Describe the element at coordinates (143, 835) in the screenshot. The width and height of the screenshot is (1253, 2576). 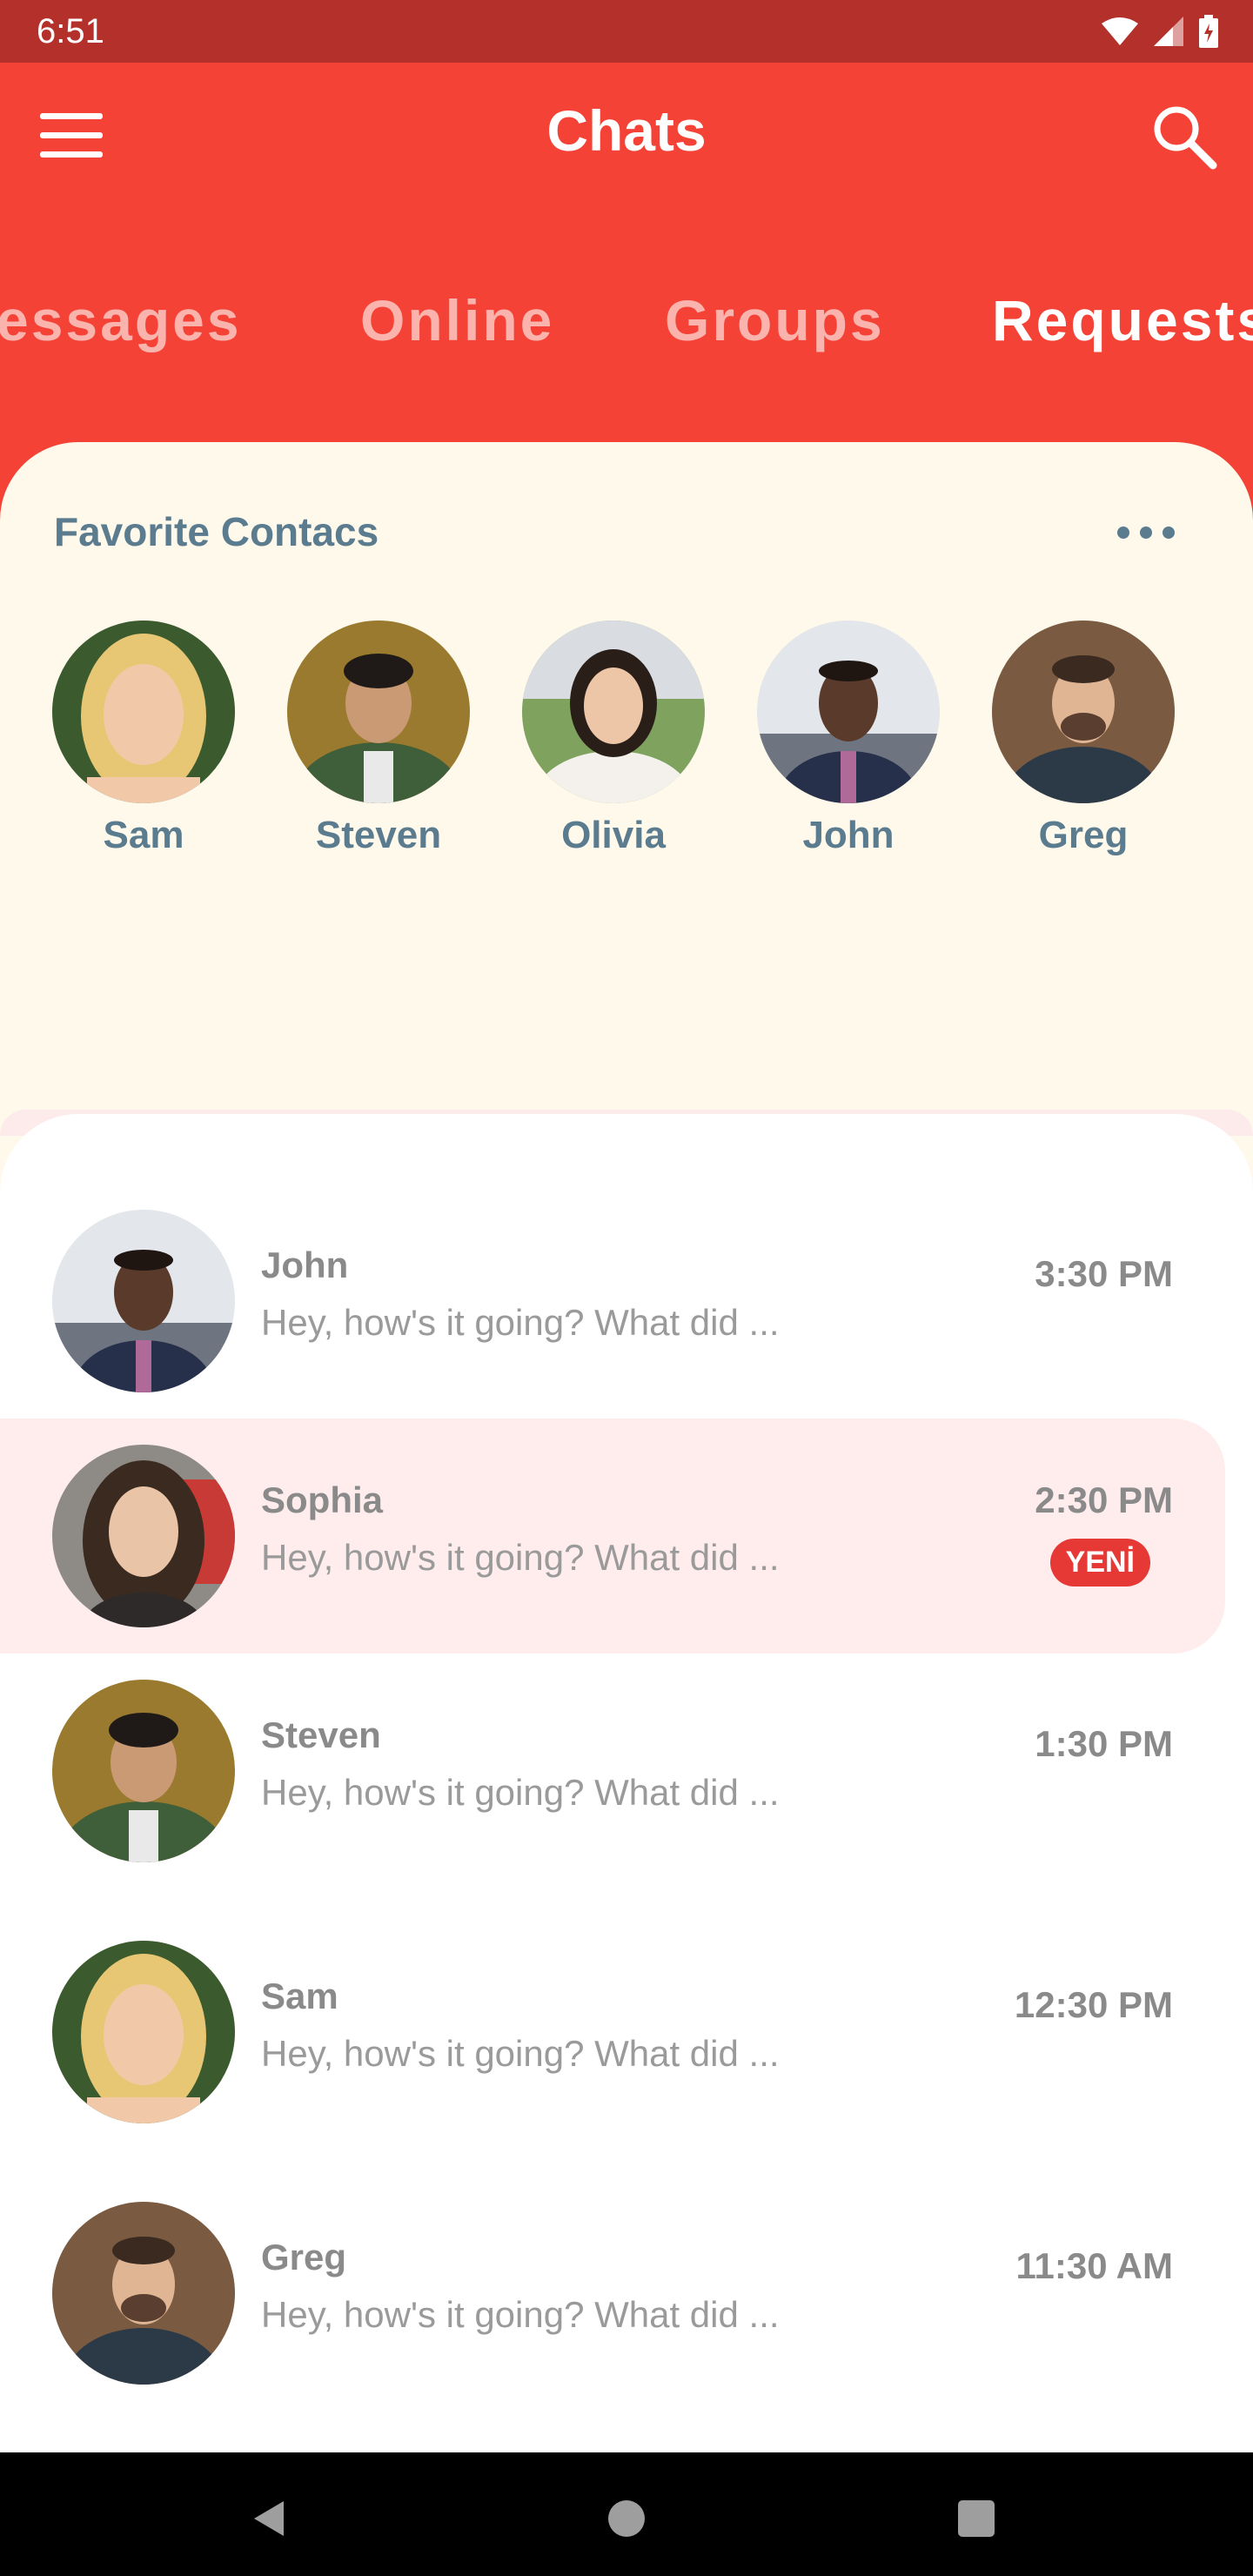
I see `favorite-contact-name: Sam` at that location.